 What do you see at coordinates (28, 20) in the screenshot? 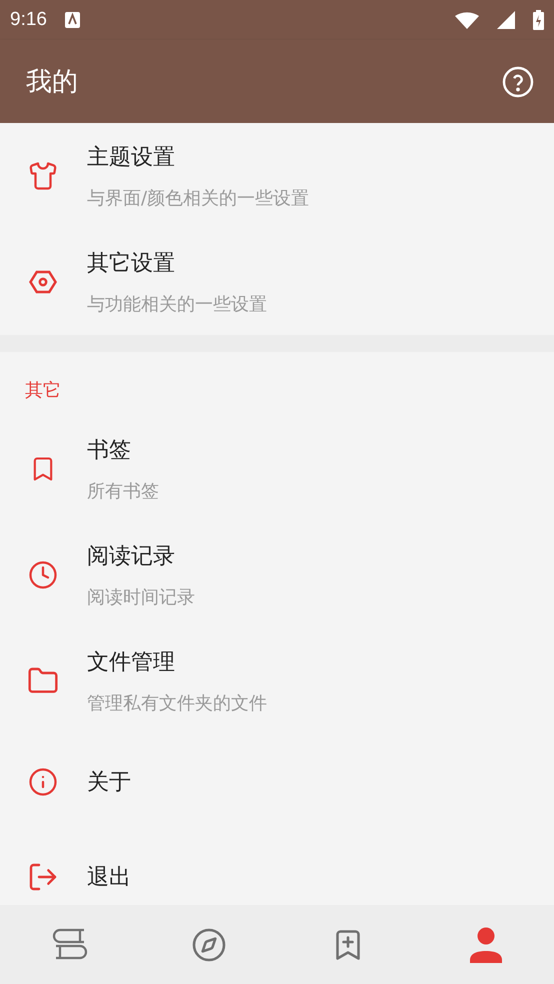
I see `status-time: 9:16` at bounding box center [28, 20].